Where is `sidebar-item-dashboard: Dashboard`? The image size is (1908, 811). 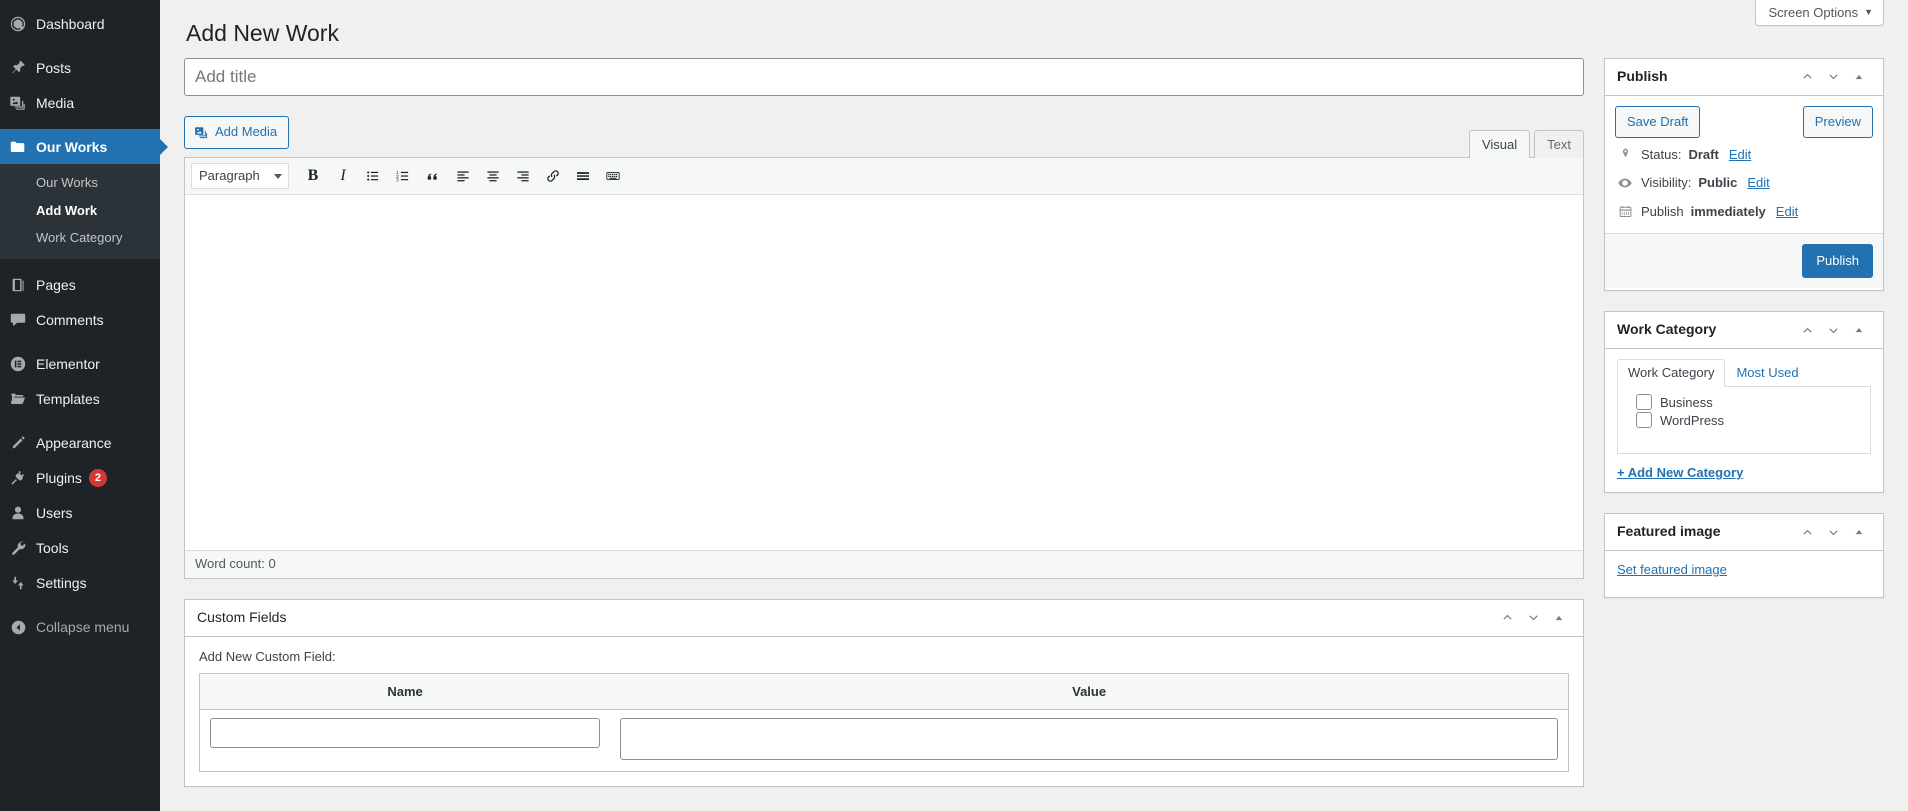
sidebar-item-dashboard: Dashboard is located at coordinates (80, 23).